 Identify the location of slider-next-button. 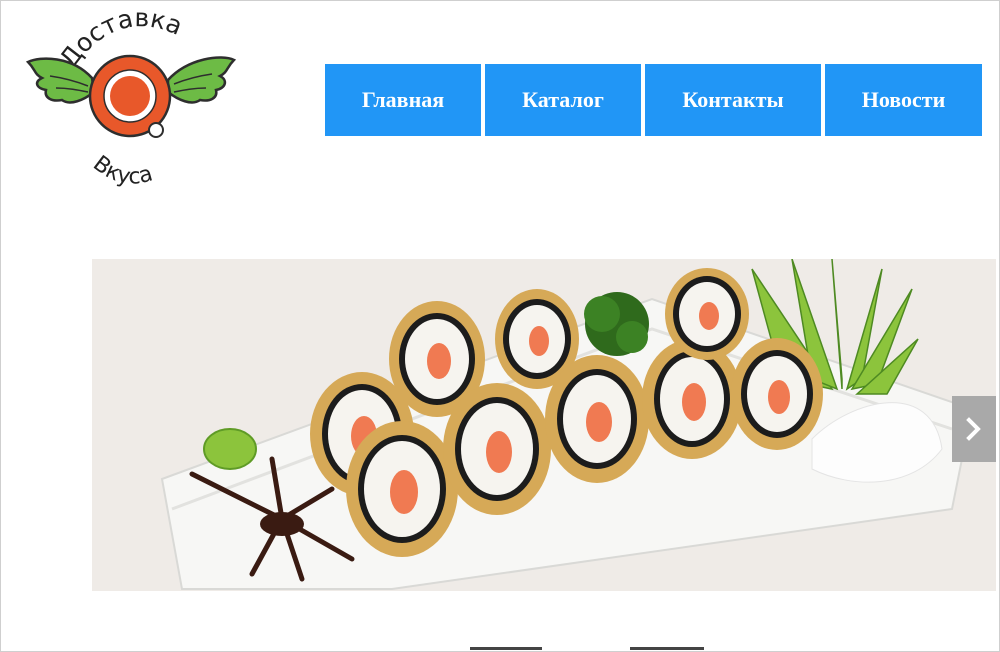
(974, 429).